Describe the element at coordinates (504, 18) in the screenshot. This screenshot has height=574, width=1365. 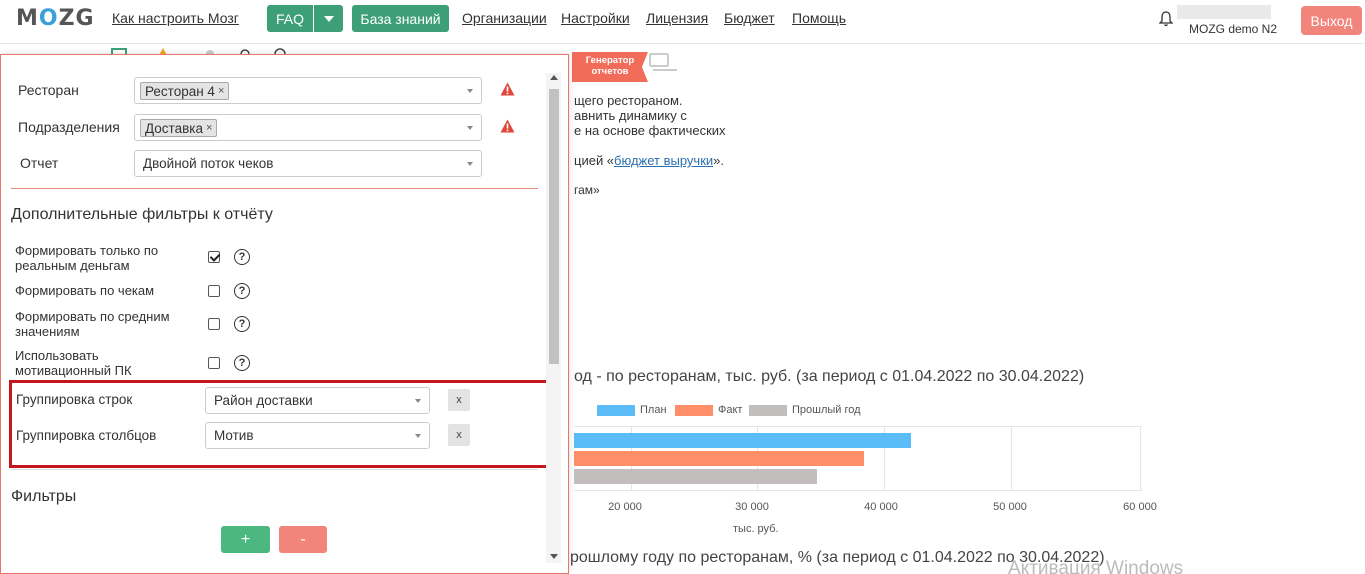
I see `nav-link-organizations: Организации` at that location.